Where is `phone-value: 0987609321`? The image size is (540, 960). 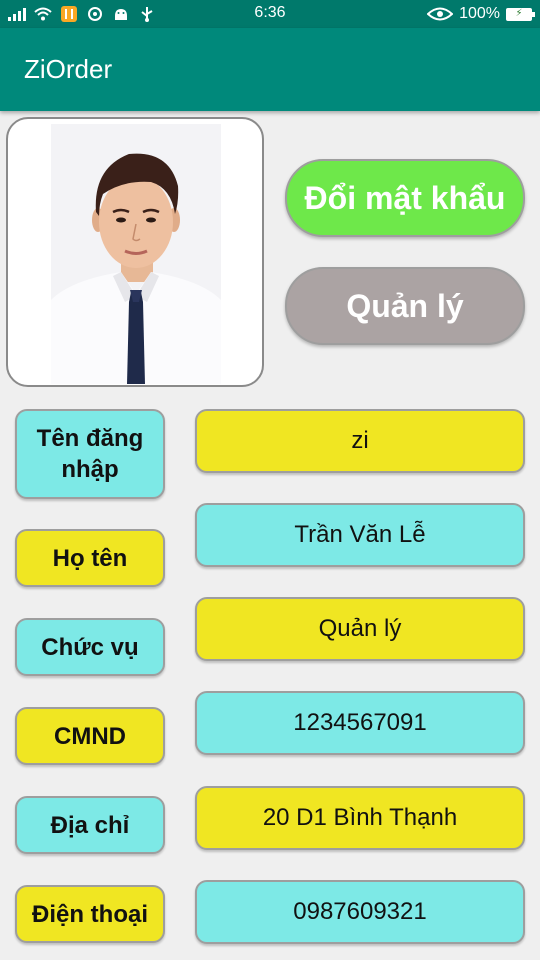 phone-value: 0987609321 is located at coordinates (360, 912).